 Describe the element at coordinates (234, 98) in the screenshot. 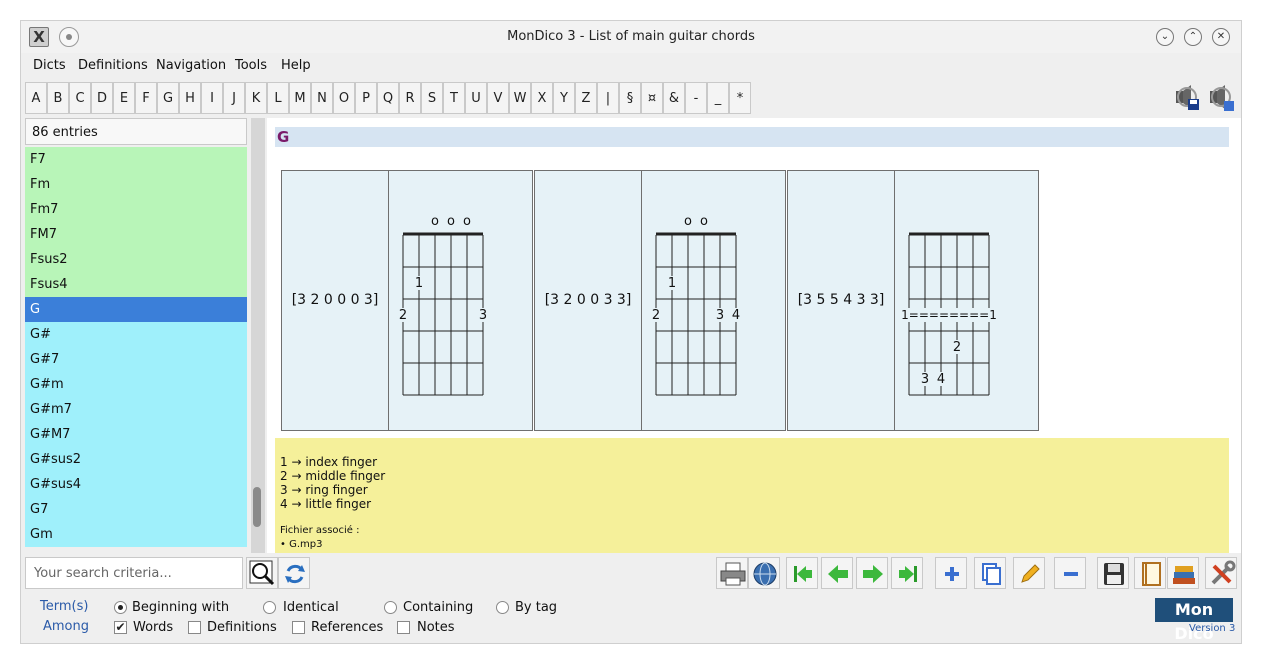

I see `letter-button: J` at that location.